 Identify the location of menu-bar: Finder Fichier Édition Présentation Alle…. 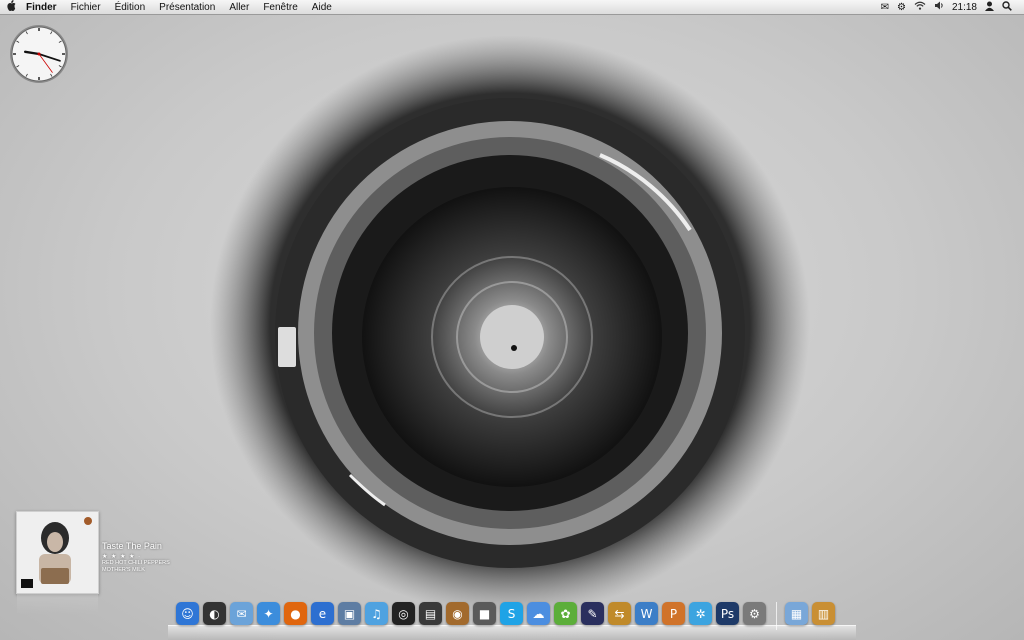
(512, 7).